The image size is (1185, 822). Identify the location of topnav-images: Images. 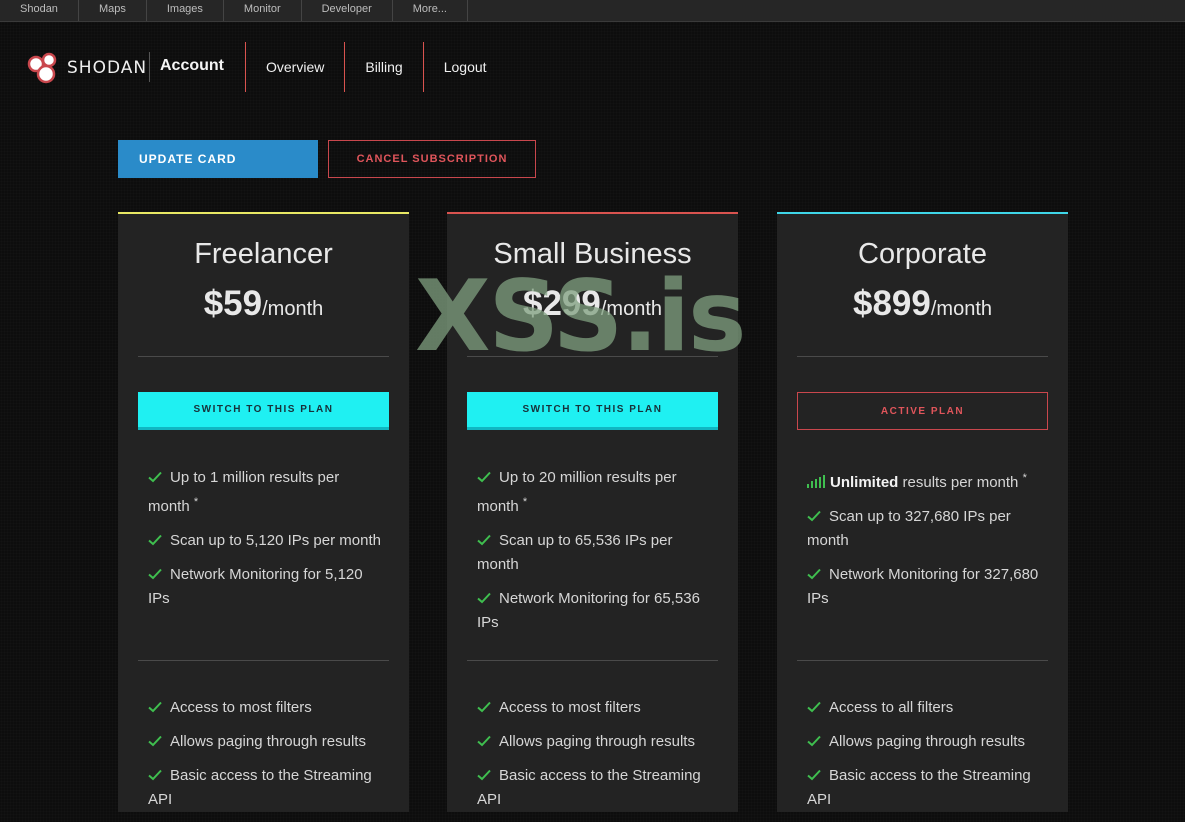
(185, 10).